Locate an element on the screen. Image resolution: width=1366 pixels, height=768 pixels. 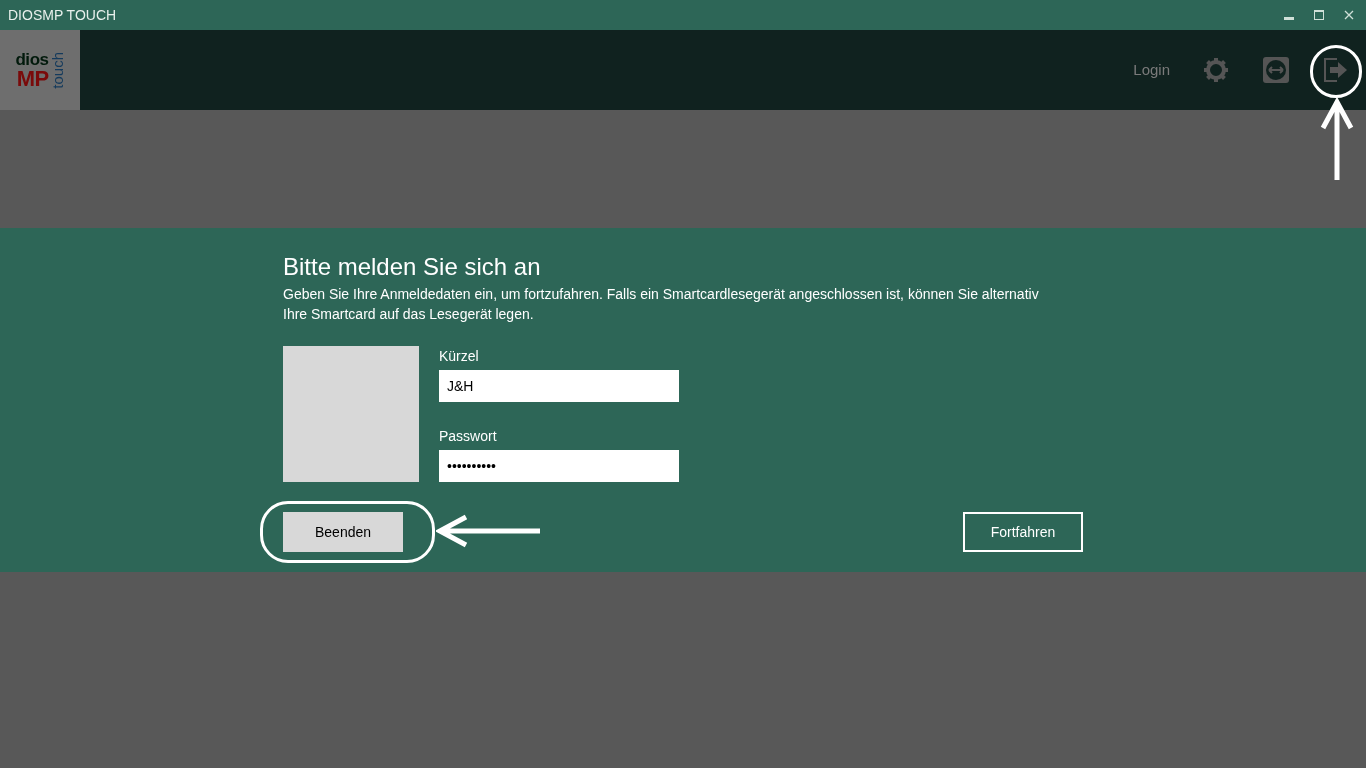
login-description: Geben Sie Ihre Anmeldedaten ein, um fortzufahren. Falls ein Smartcardlesegerät angeschlossen ist, können Sie alternativ Ihre Smartcard auf das Lesegerät legen. is located at coordinates (661, 304).